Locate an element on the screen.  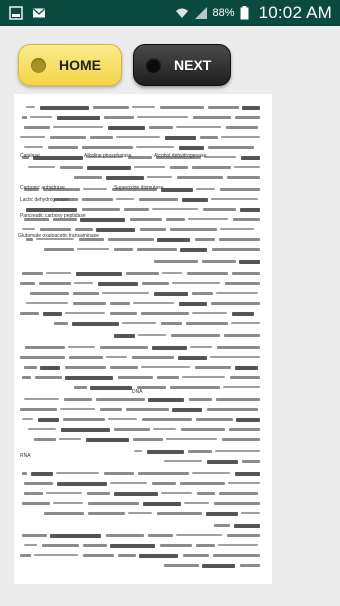
latin-term: RNA is located at coordinates (25, 456).